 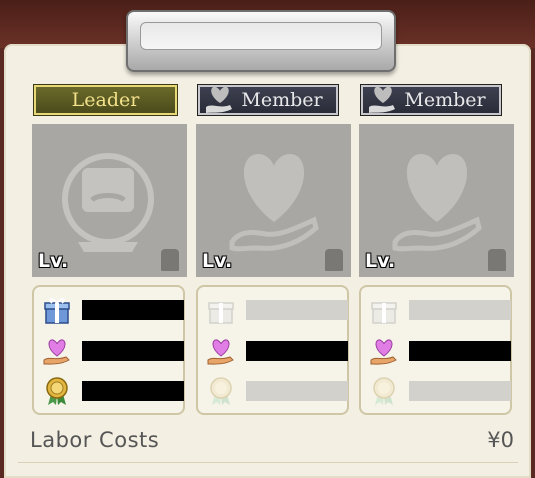 I want to click on member-1-stats, so click(x=272, y=350).